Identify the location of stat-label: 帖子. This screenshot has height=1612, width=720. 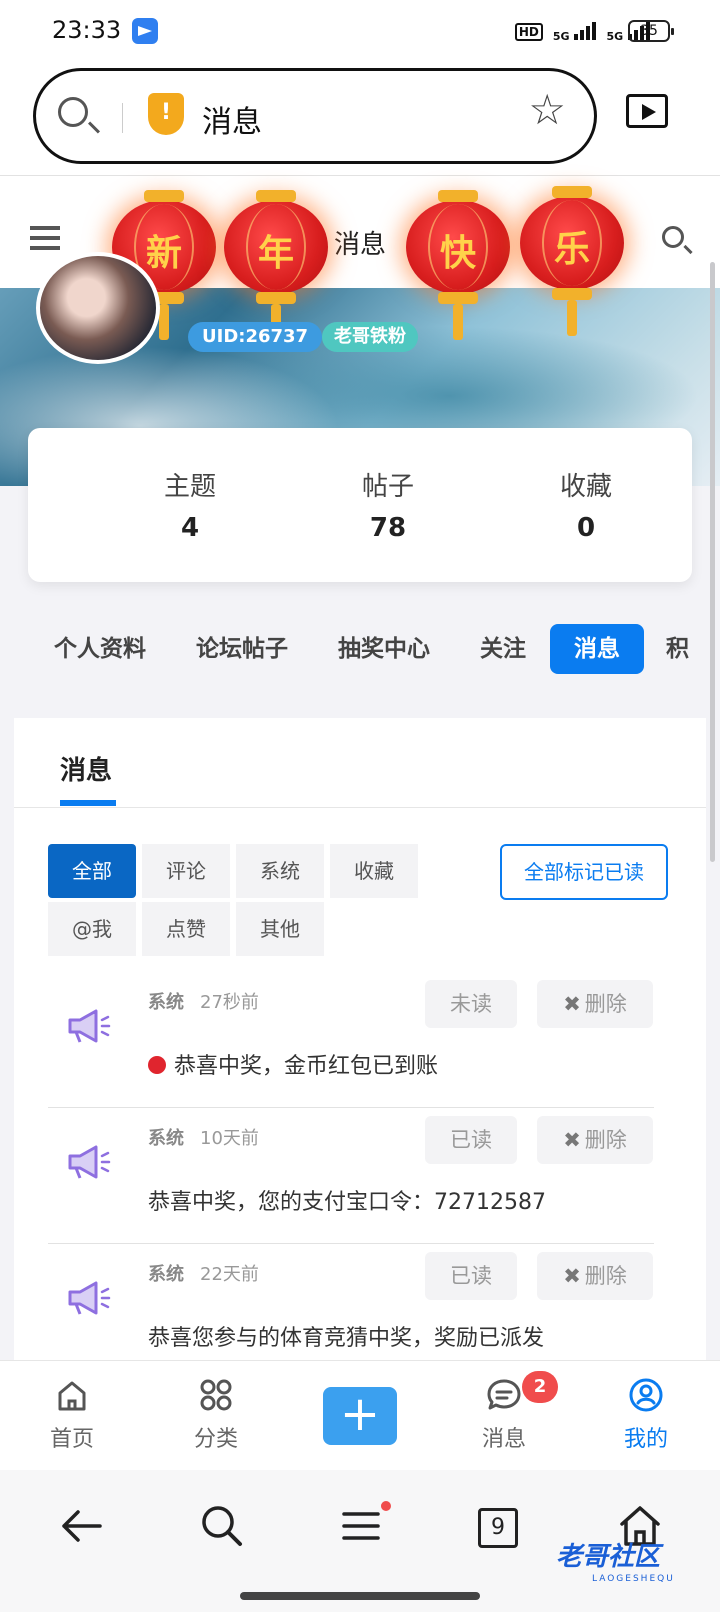
(387, 487).